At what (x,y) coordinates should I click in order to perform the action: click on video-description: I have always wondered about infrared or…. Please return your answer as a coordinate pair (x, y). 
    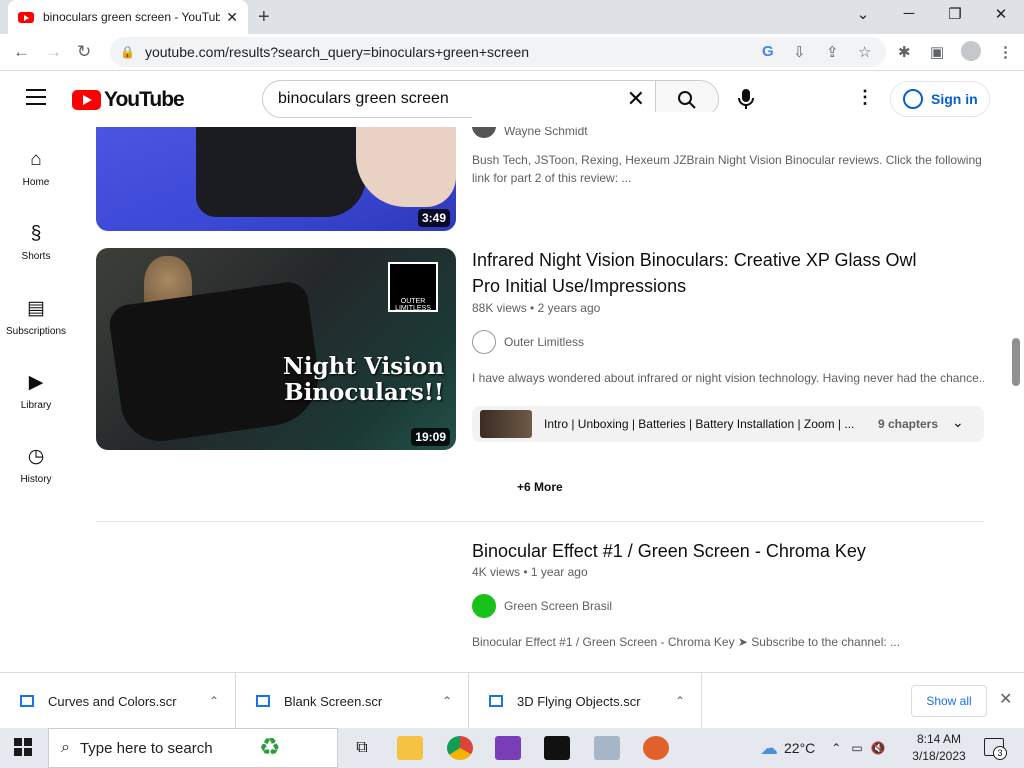
    Looking at the image, I should click on (728, 378).